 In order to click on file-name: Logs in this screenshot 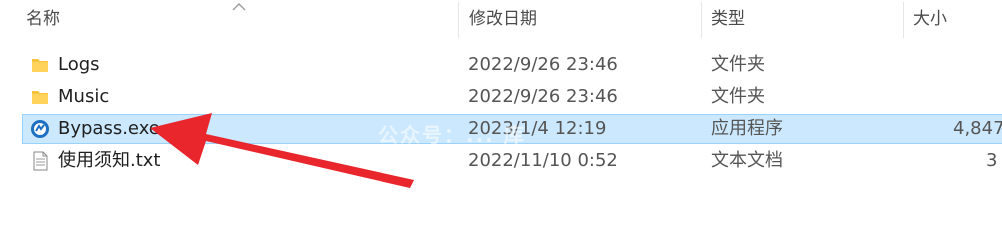, I will do `click(79, 64)`.